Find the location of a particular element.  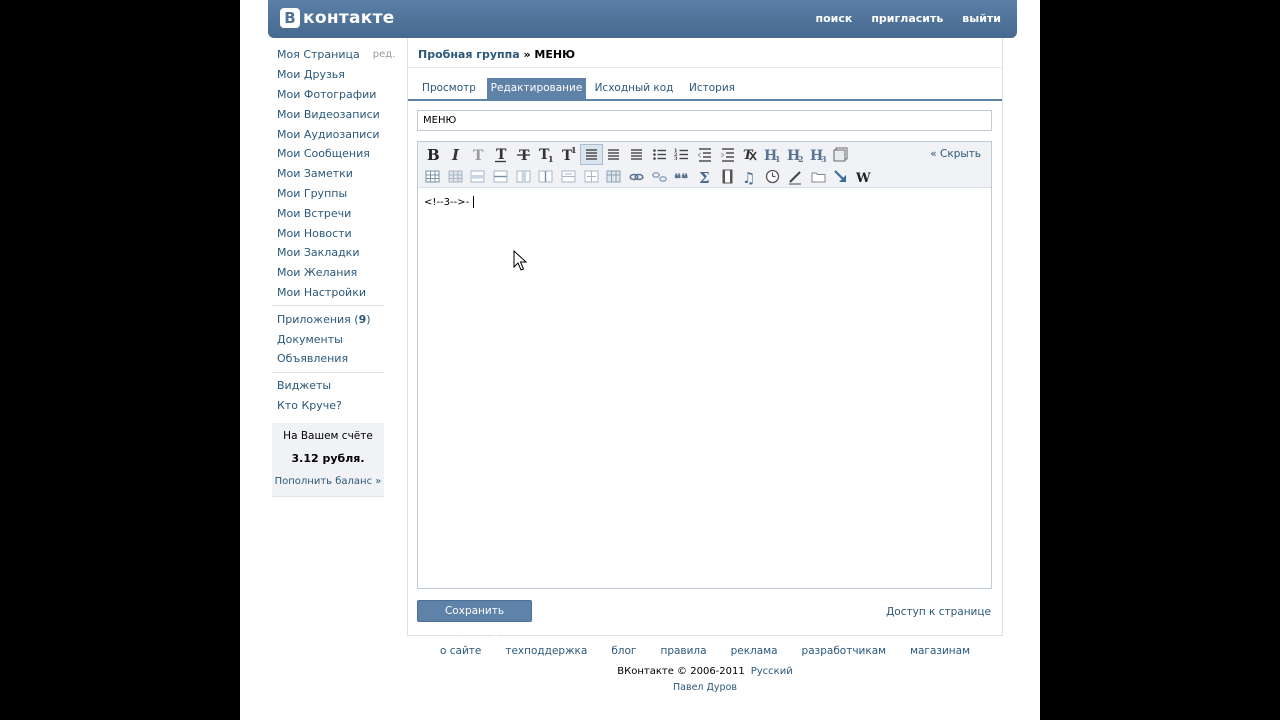

hide-toolbar-link: « Скрыть is located at coordinates (955, 154).